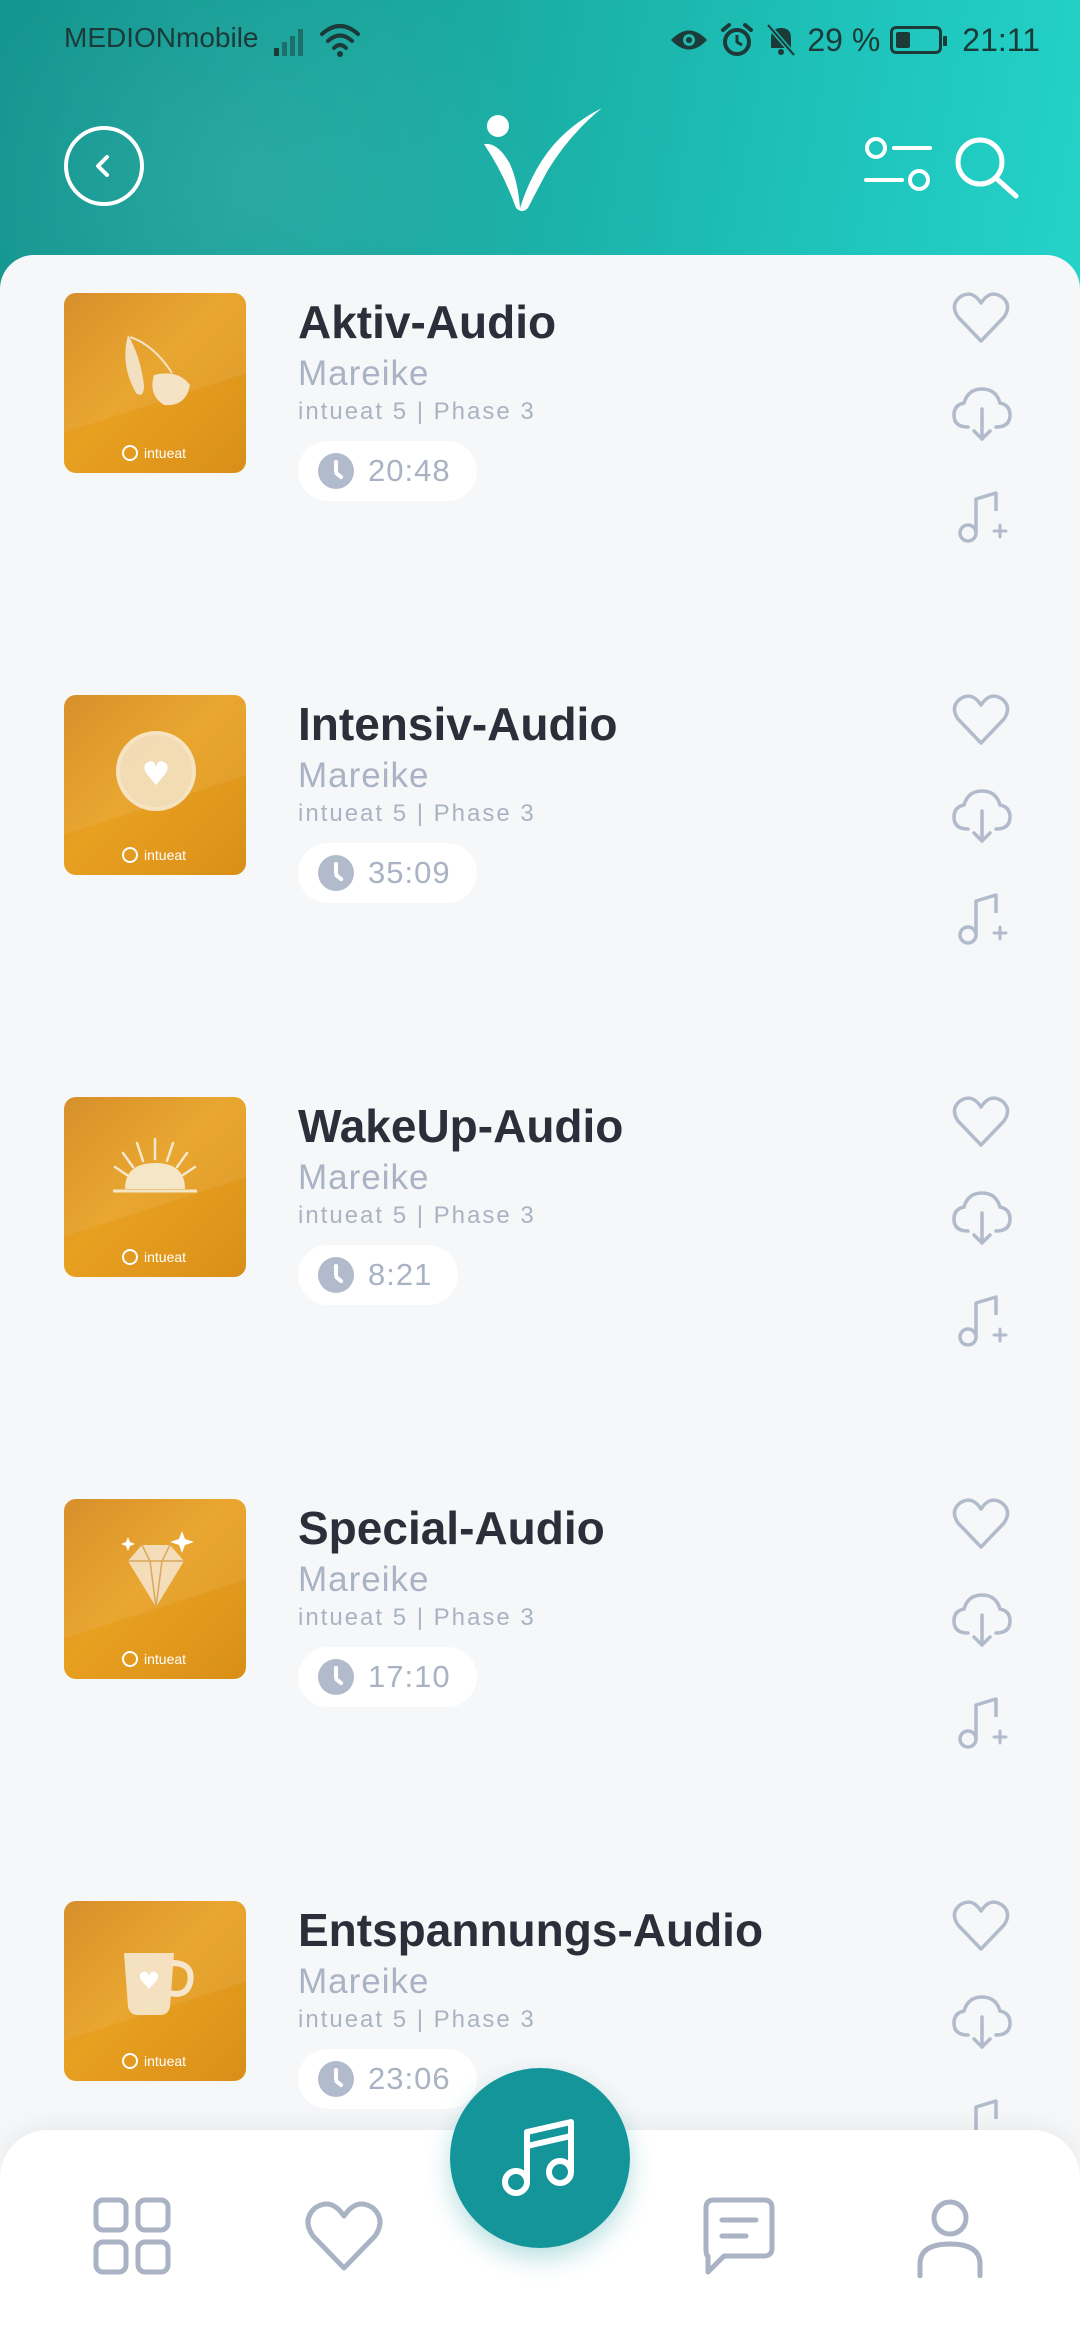 The image size is (1080, 2340). I want to click on alarm-icon, so click(737, 39).